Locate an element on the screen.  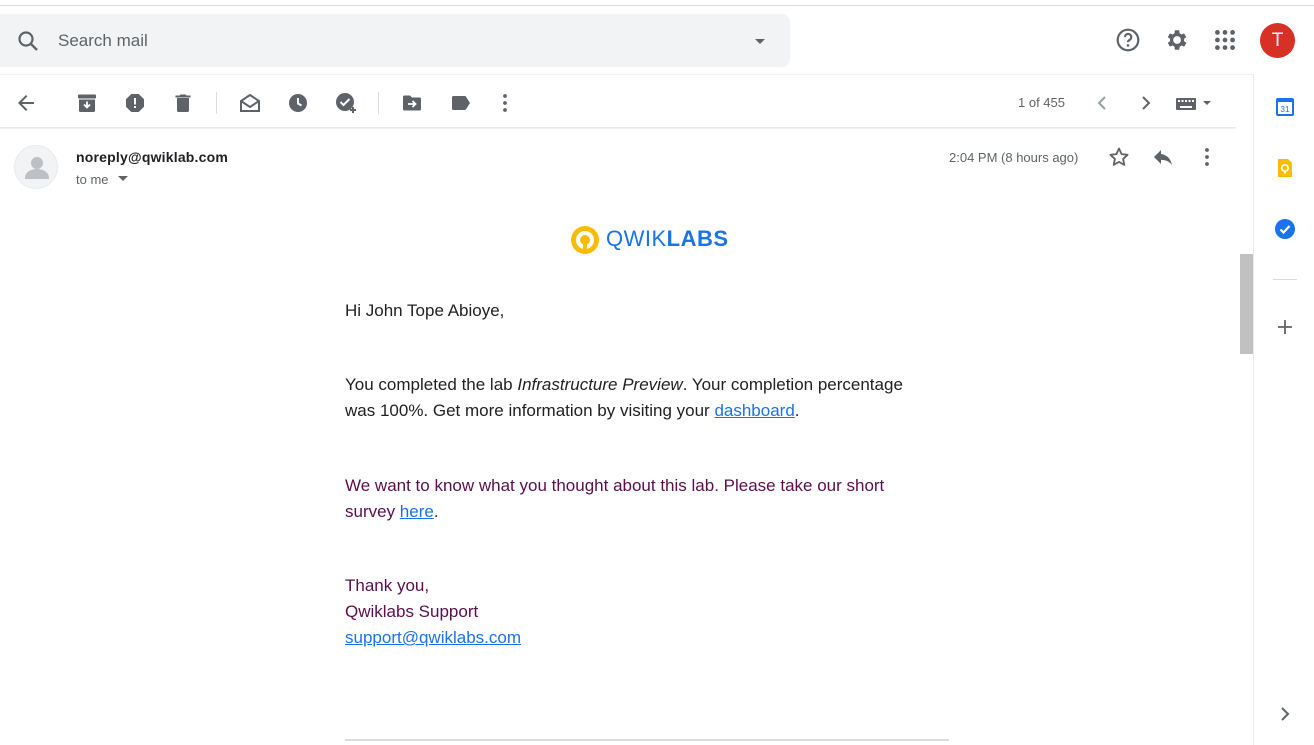
tasks-icon is located at coordinates (1285, 229).